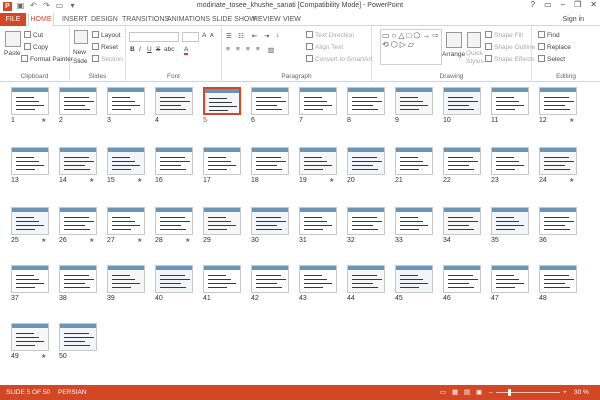 This screenshot has height=400, width=600. Describe the element at coordinates (330, 35) in the screenshot. I see `text-direction-button: Text Direction` at that location.